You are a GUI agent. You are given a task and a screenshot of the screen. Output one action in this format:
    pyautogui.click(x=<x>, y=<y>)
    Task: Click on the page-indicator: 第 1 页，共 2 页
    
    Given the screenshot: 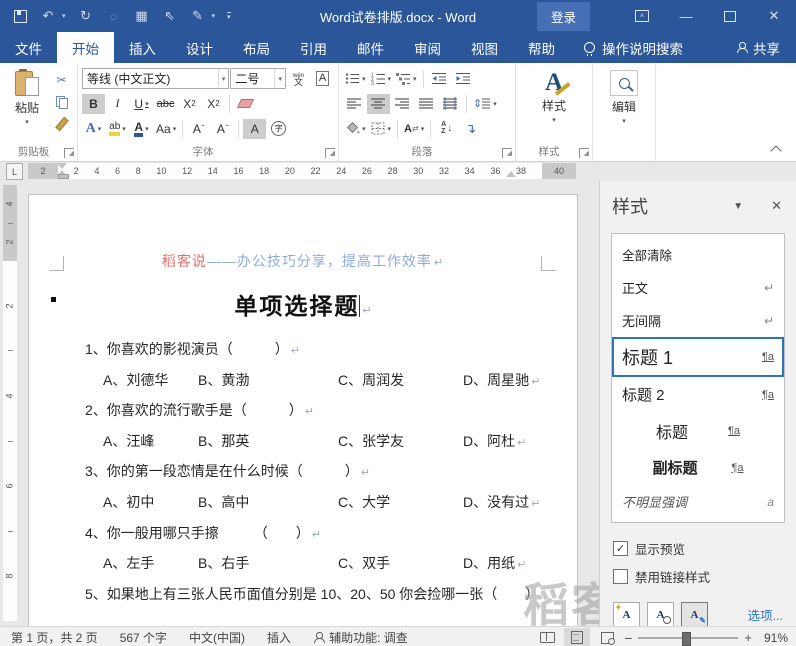 What is the action you would take?
    pyautogui.click(x=54, y=637)
    